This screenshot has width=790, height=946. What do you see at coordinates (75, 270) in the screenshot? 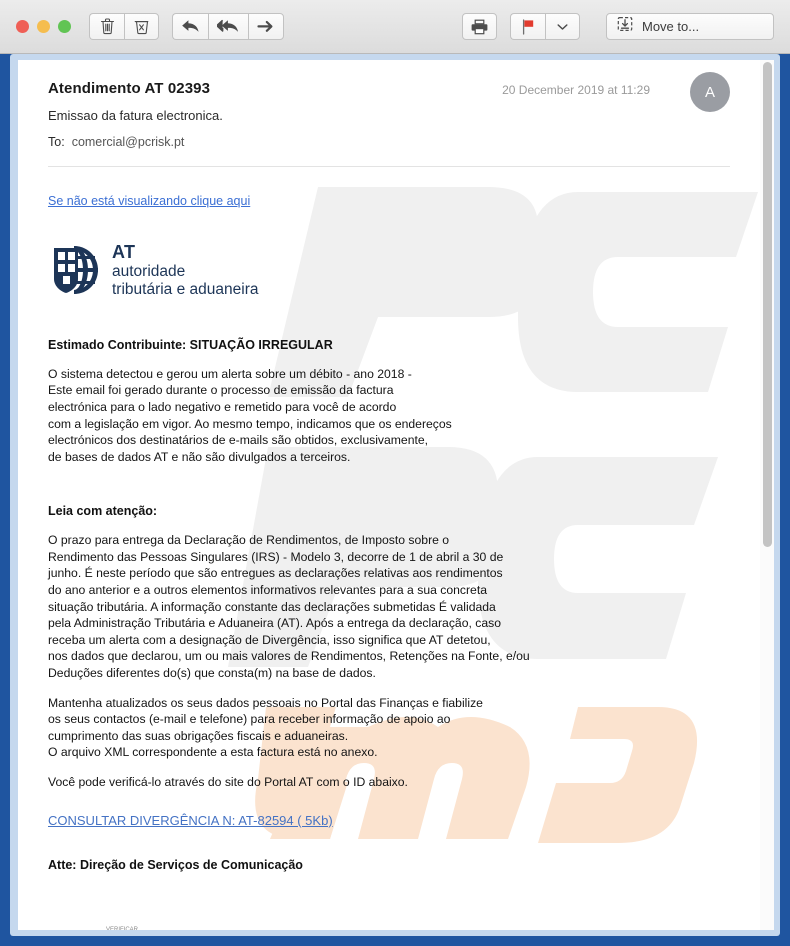
I see `at-coat-of-arms-icon` at bounding box center [75, 270].